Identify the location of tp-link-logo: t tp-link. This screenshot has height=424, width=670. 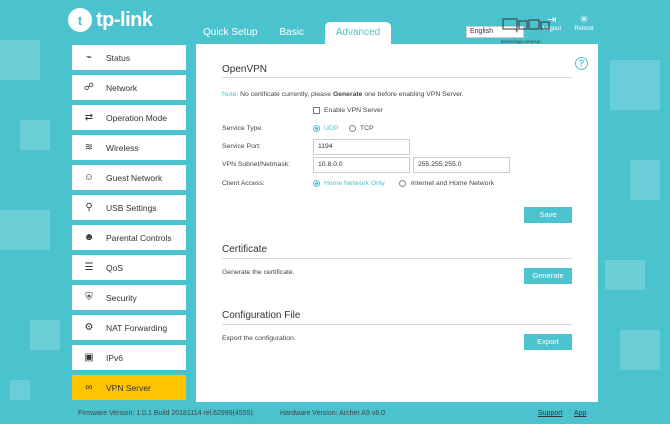
(110, 20).